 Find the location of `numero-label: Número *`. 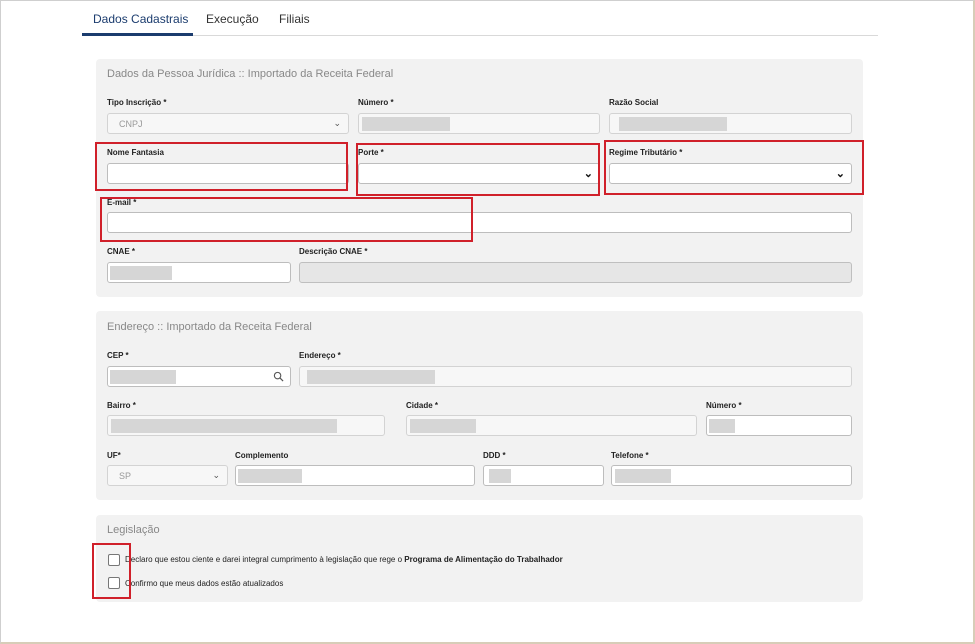

numero-label: Número * is located at coordinates (376, 102).